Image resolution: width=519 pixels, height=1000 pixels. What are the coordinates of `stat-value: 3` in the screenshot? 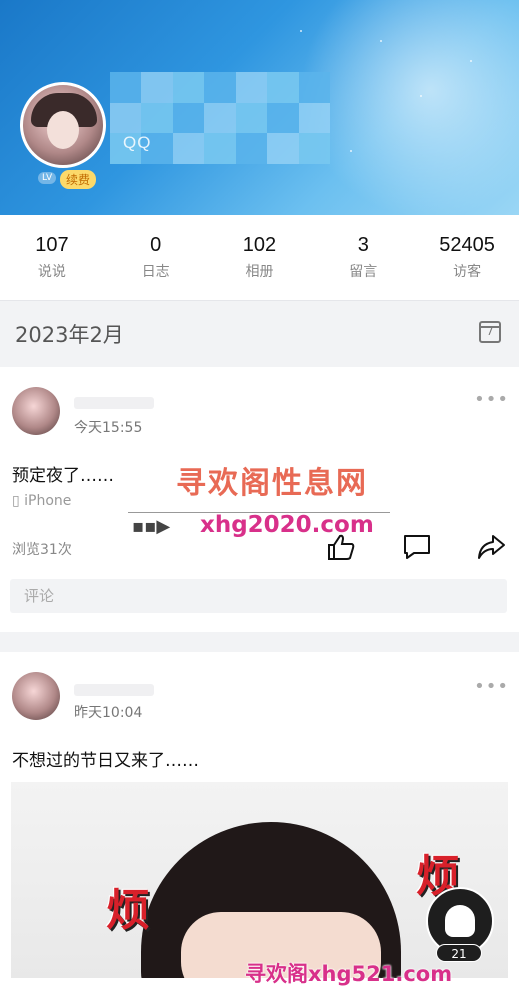 It's located at (363, 245).